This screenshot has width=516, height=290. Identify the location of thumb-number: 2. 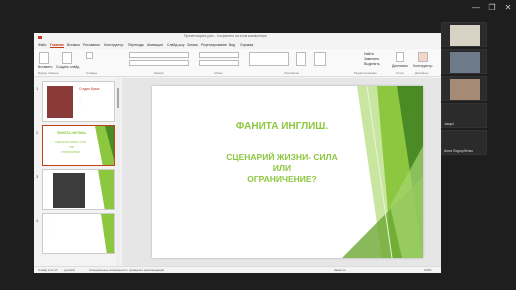
(37, 132).